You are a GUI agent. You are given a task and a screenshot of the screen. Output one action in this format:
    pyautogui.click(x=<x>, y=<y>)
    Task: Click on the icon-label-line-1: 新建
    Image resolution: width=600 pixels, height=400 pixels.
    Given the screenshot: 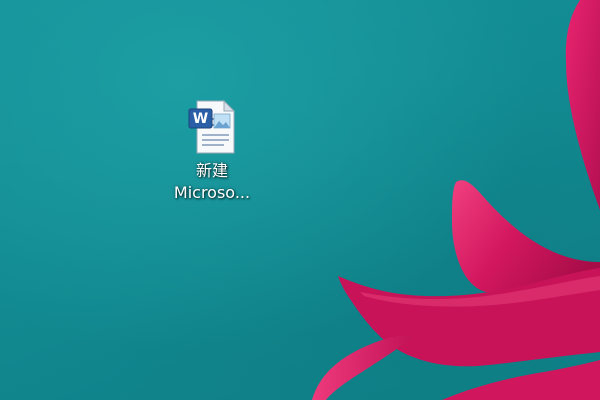 What is the action you would take?
    pyautogui.click(x=211, y=170)
    